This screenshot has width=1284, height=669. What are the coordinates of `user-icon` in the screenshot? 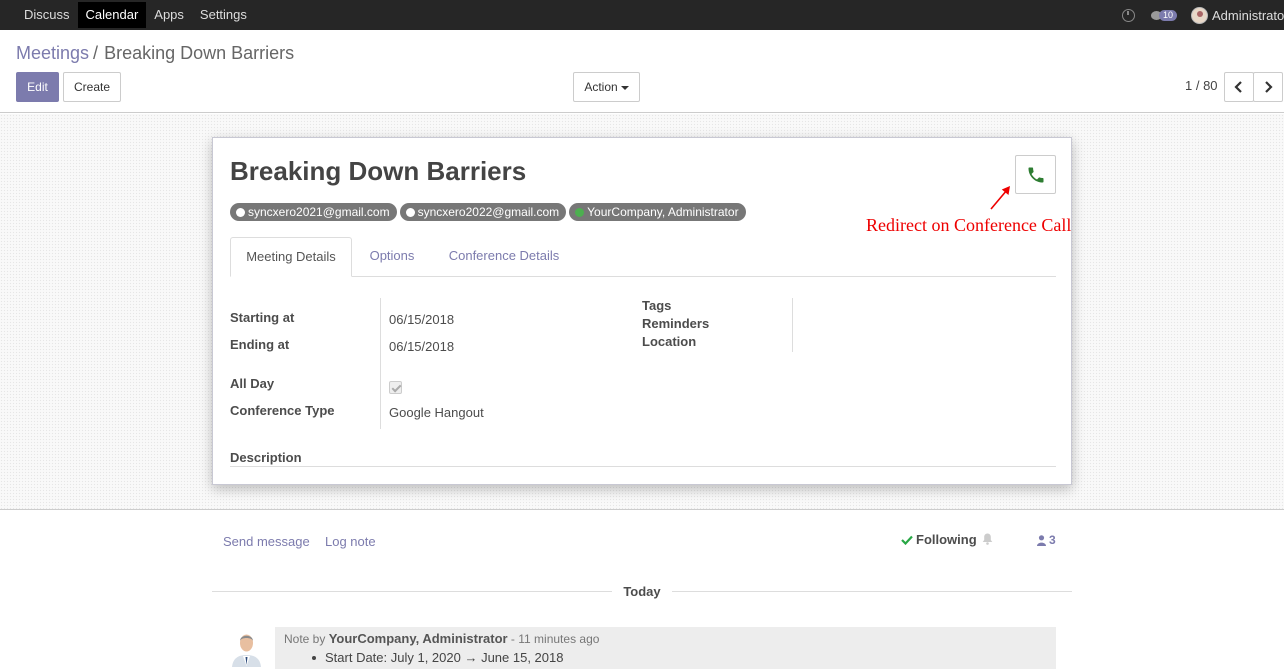 It's located at (1041, 540).